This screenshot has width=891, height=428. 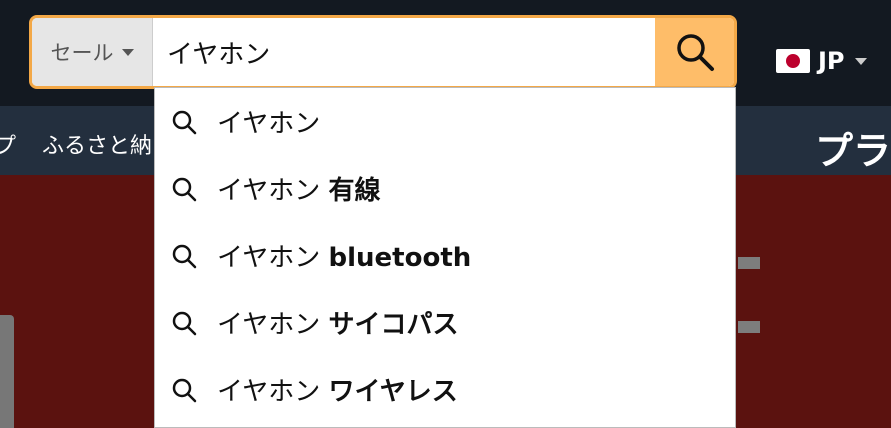 I want to click on suggestion-text: イヤホン bluetooth, so click(x=344, y=258).